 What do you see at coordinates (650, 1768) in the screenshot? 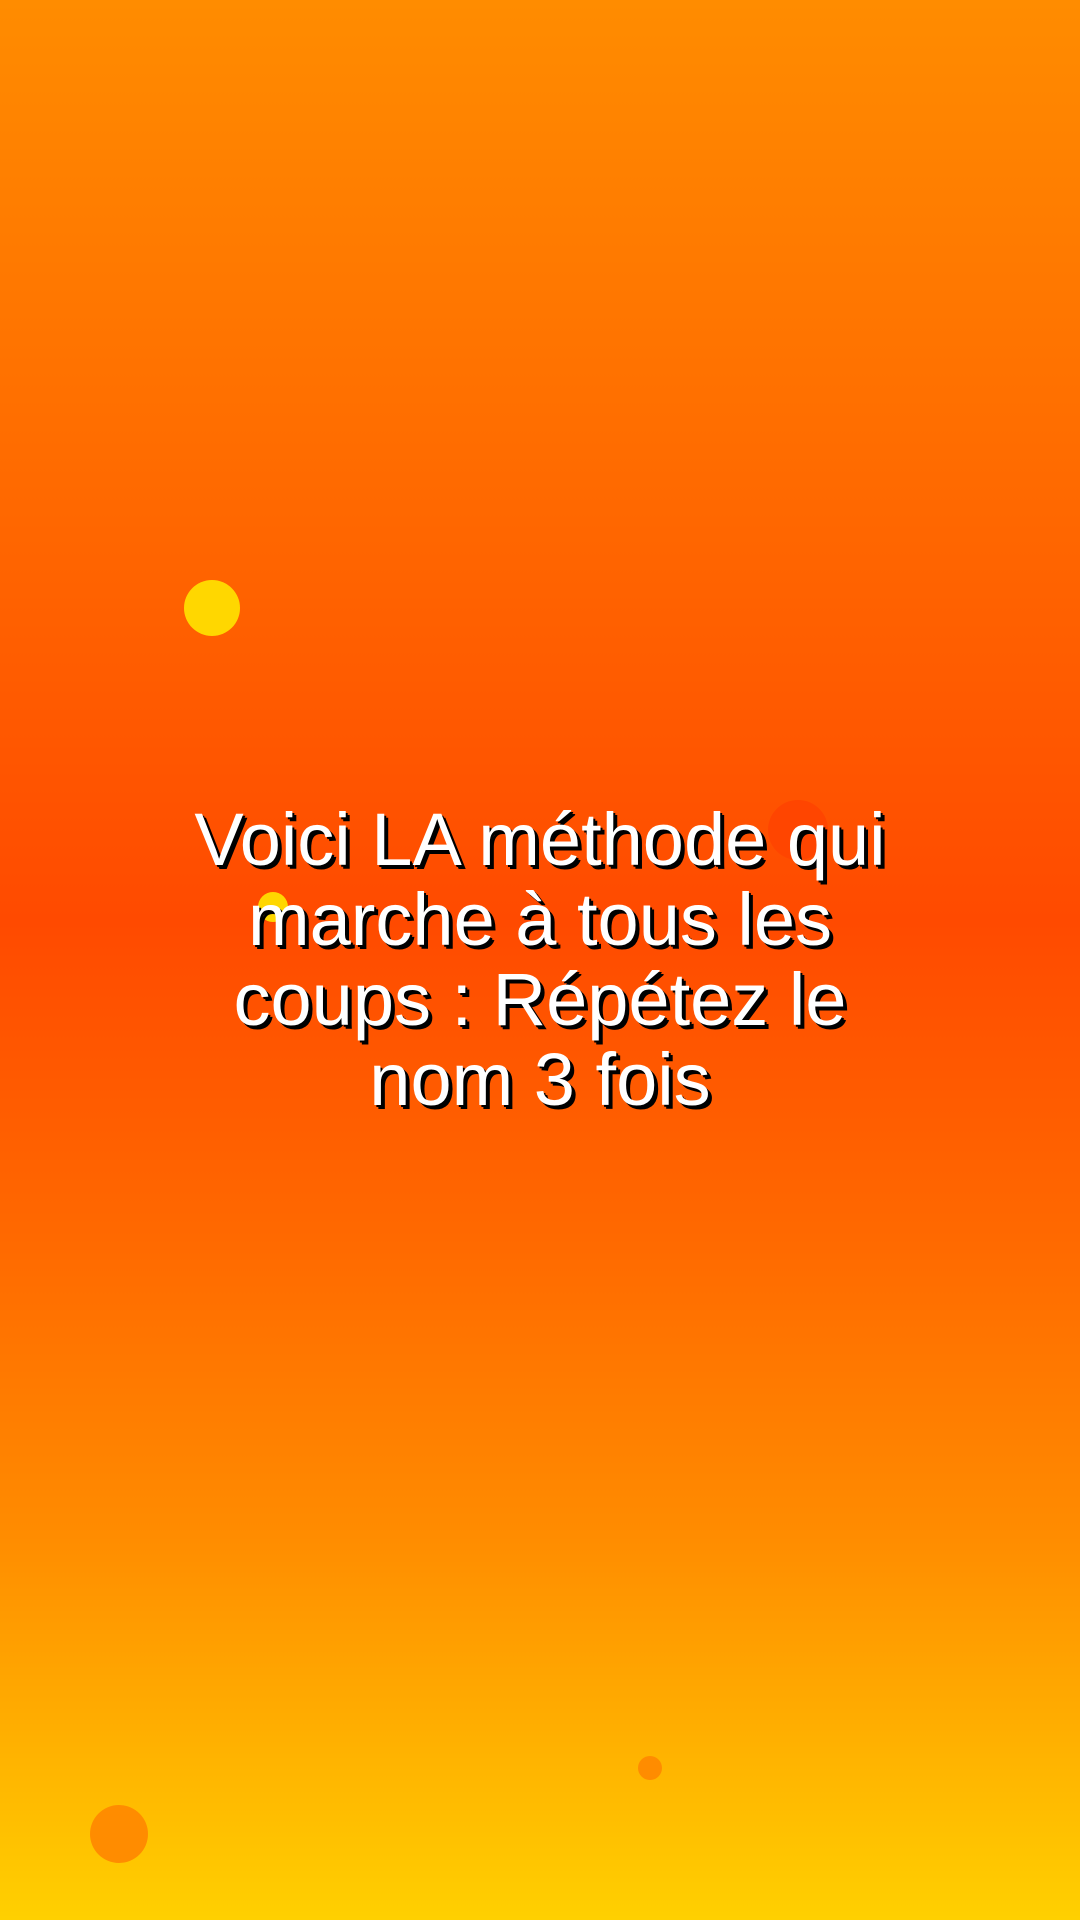
I see `decorative-dot-orange-small` at bounding box center [650, 1768].